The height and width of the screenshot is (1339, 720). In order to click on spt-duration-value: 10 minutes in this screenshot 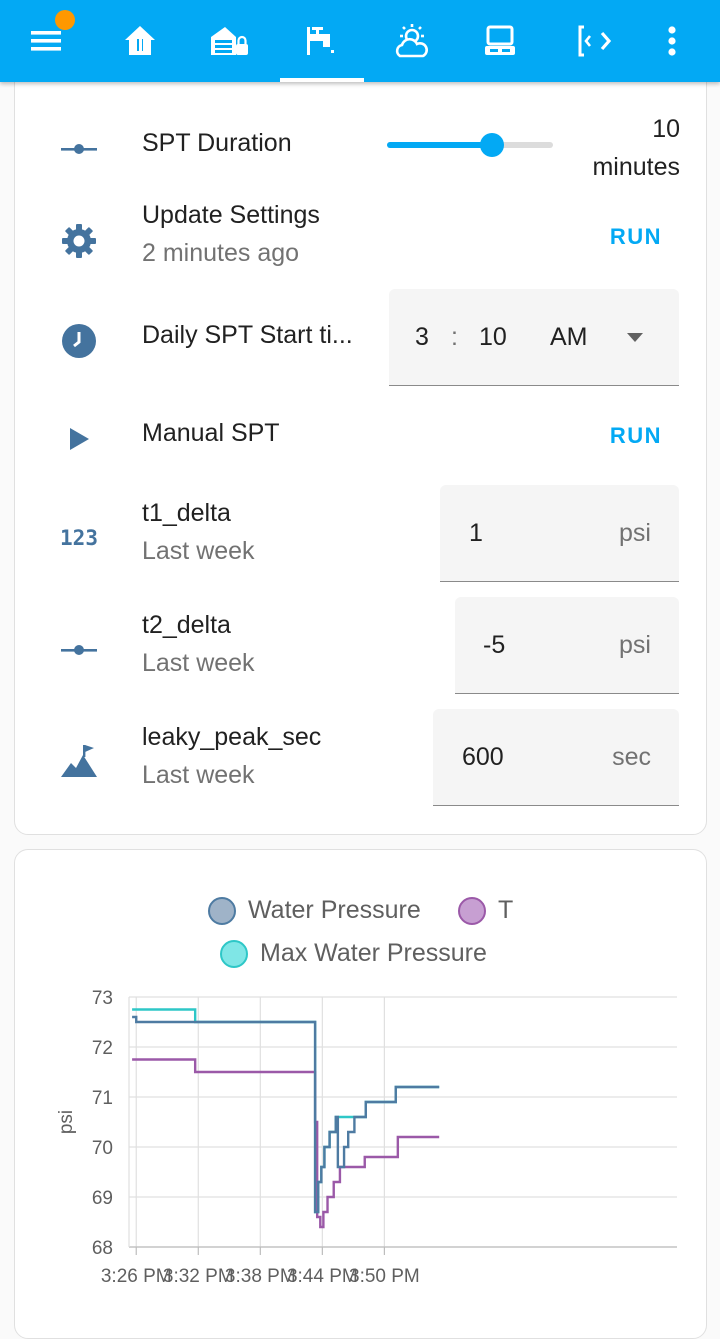, I will do `click(636, 148)`.